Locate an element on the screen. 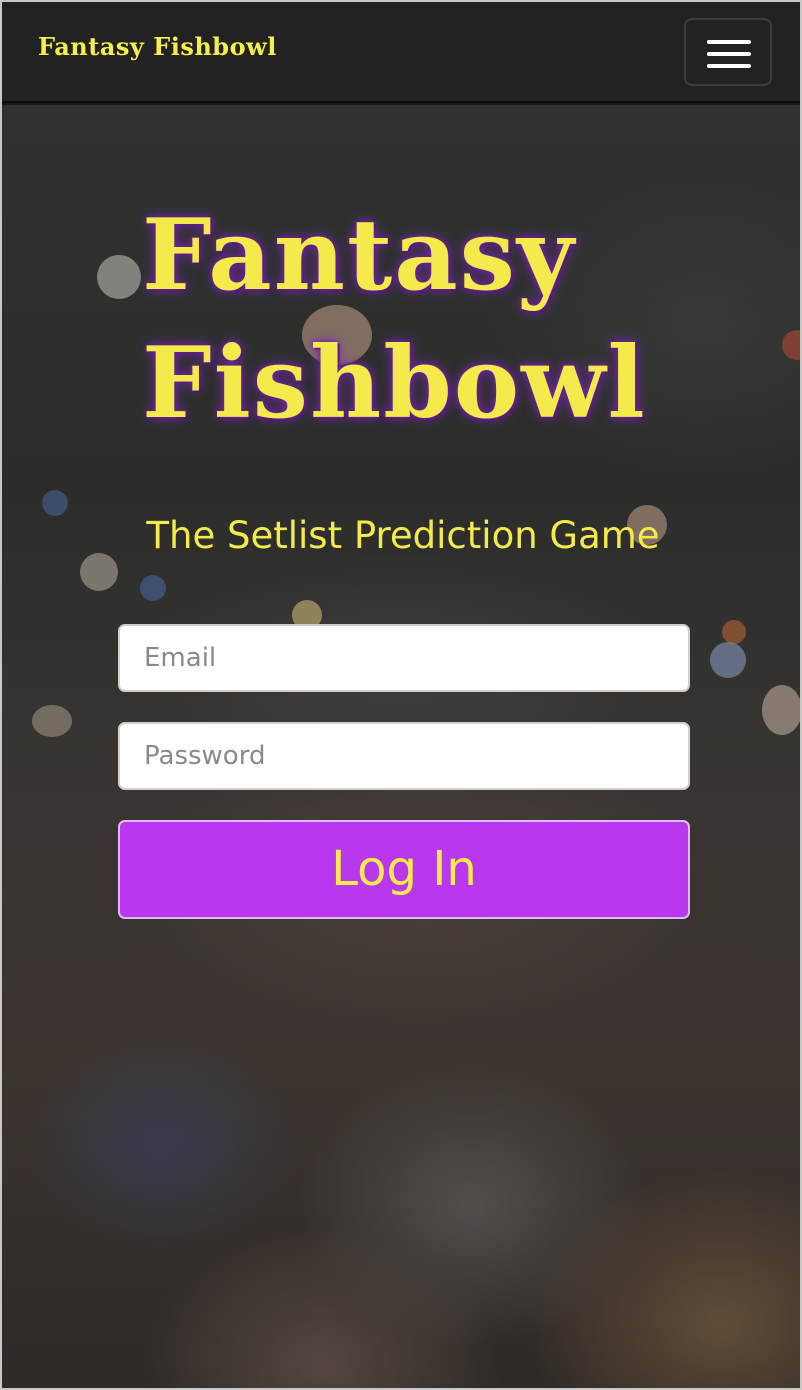  hero-title-logo: Fantasy Fishbowl is located at coordinates (412, 320).